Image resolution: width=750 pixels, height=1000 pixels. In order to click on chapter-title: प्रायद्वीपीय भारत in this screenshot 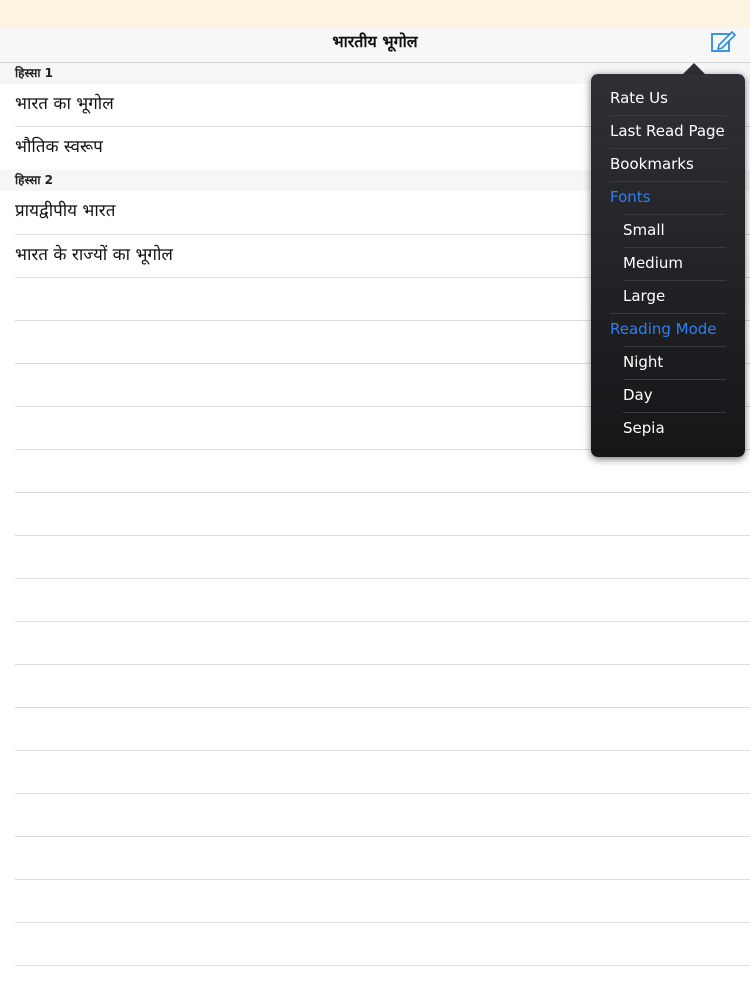, I will do `click(65, 211)`.